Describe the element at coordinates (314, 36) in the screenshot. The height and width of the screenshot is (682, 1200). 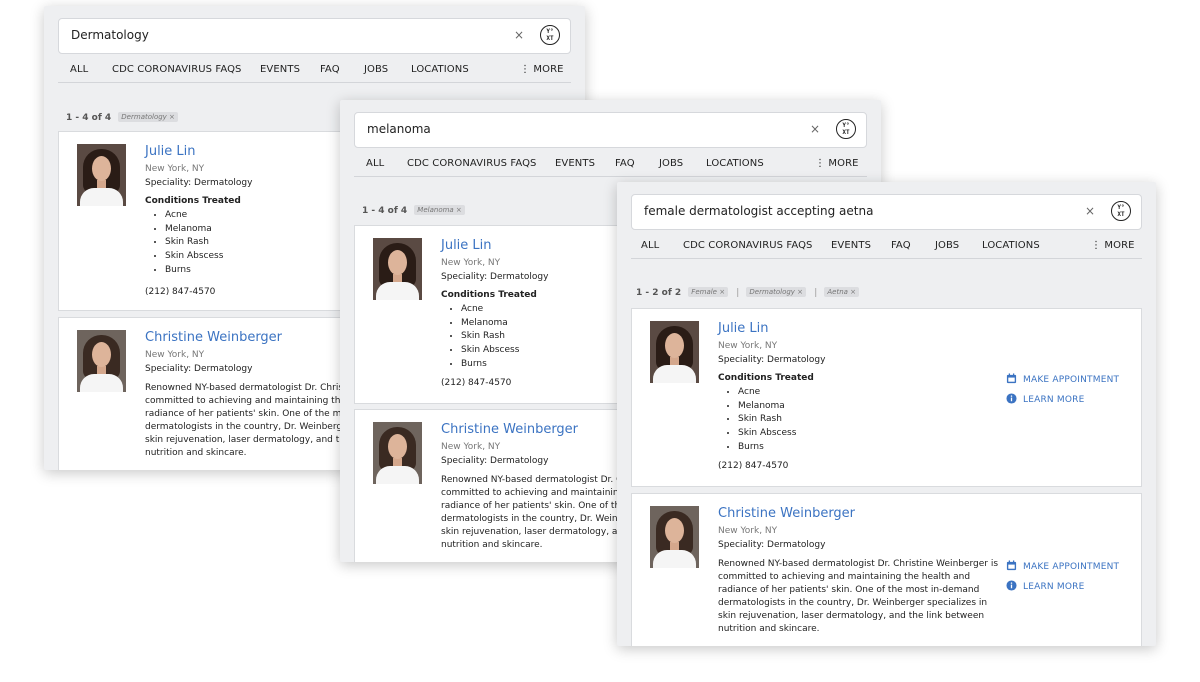
I see `search-bar: Dermatology × Y° XT` at that location.